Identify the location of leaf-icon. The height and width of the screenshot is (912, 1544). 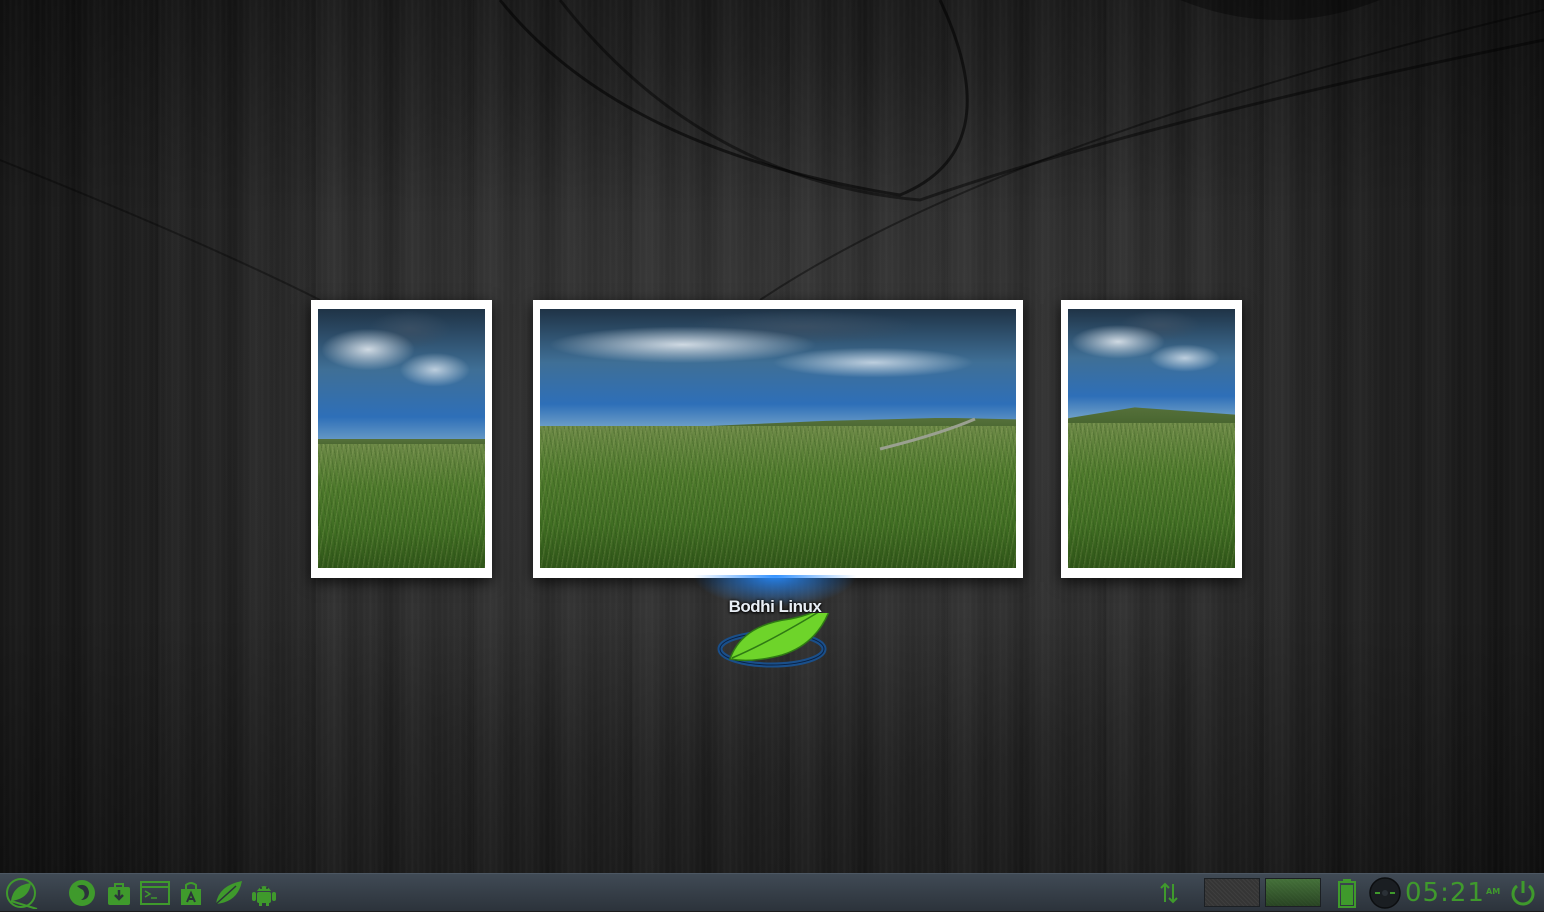
(228, 893).